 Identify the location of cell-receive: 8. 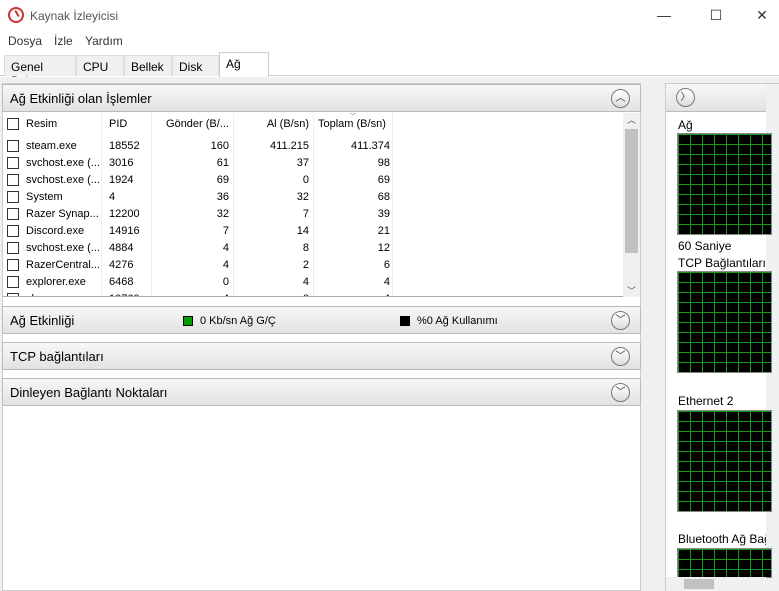
(305, 248).